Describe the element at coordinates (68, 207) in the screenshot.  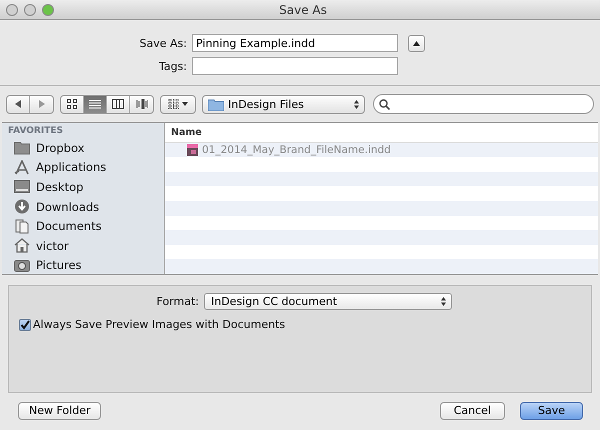
I see `sidebar-item-label: Downloads` at that location.